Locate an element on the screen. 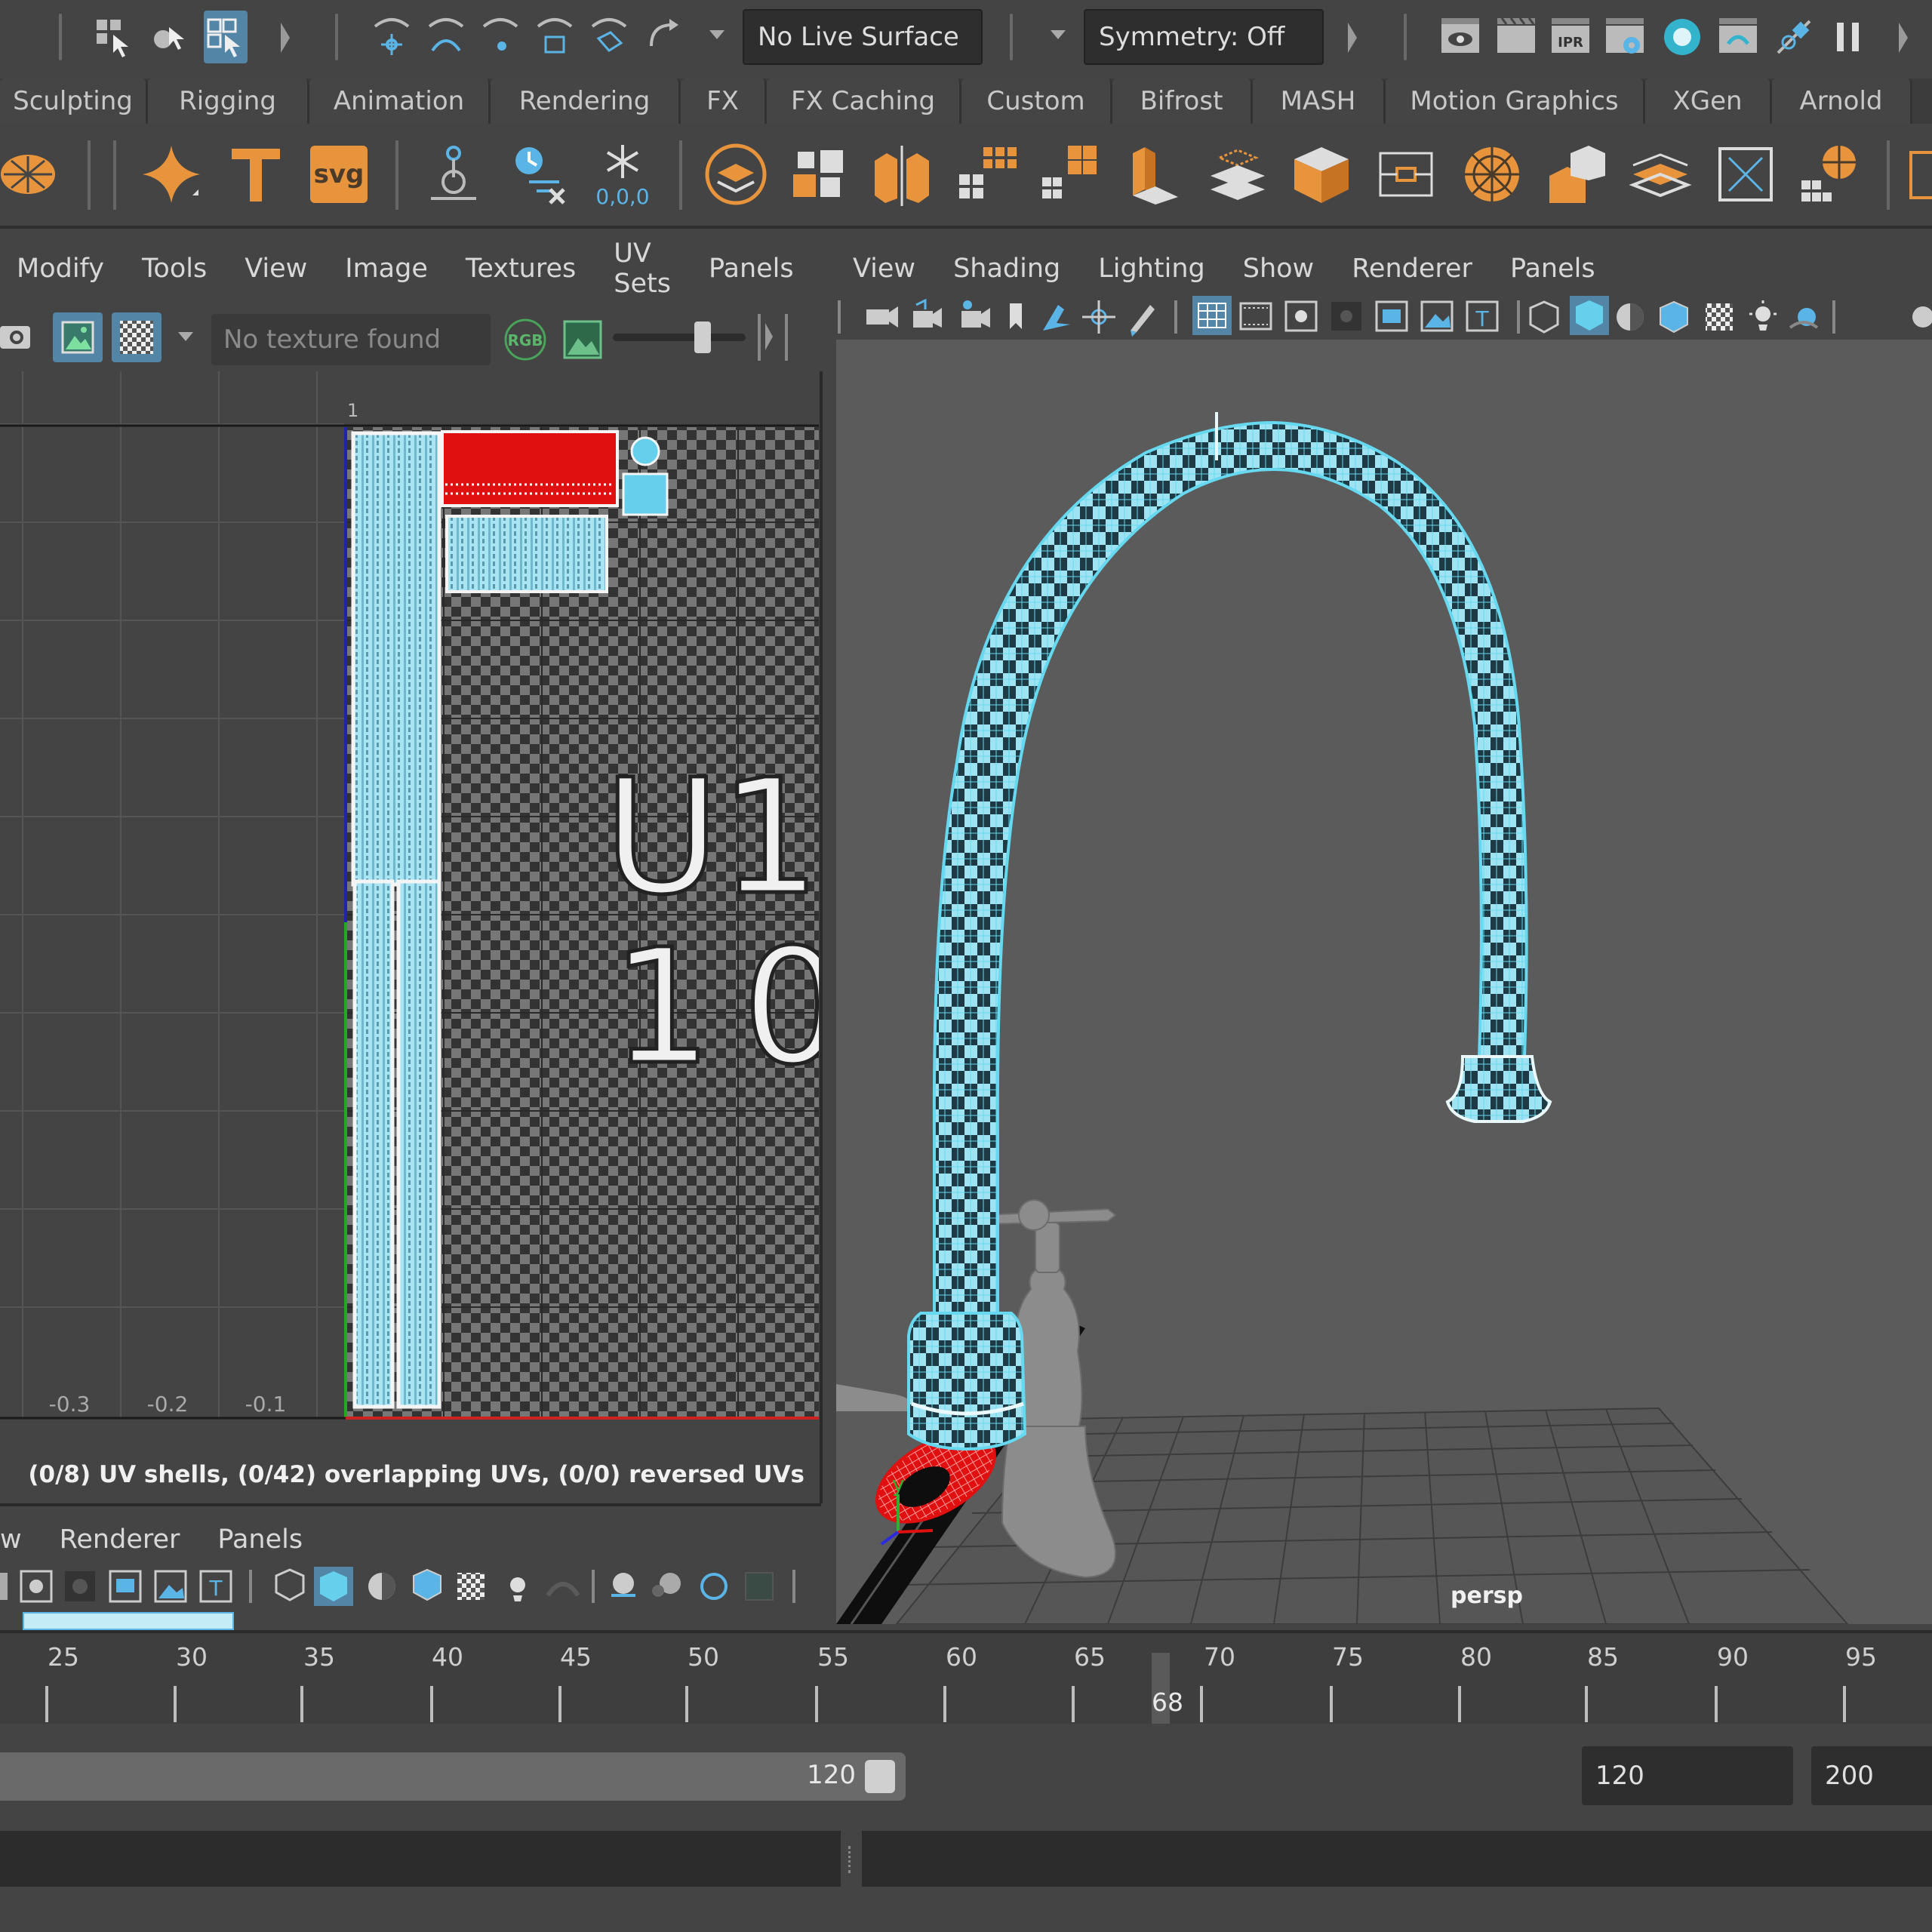 The width and height of the screenshot is (1932, 1932). grid-cubes-icon is located at coordinates (986, 174).